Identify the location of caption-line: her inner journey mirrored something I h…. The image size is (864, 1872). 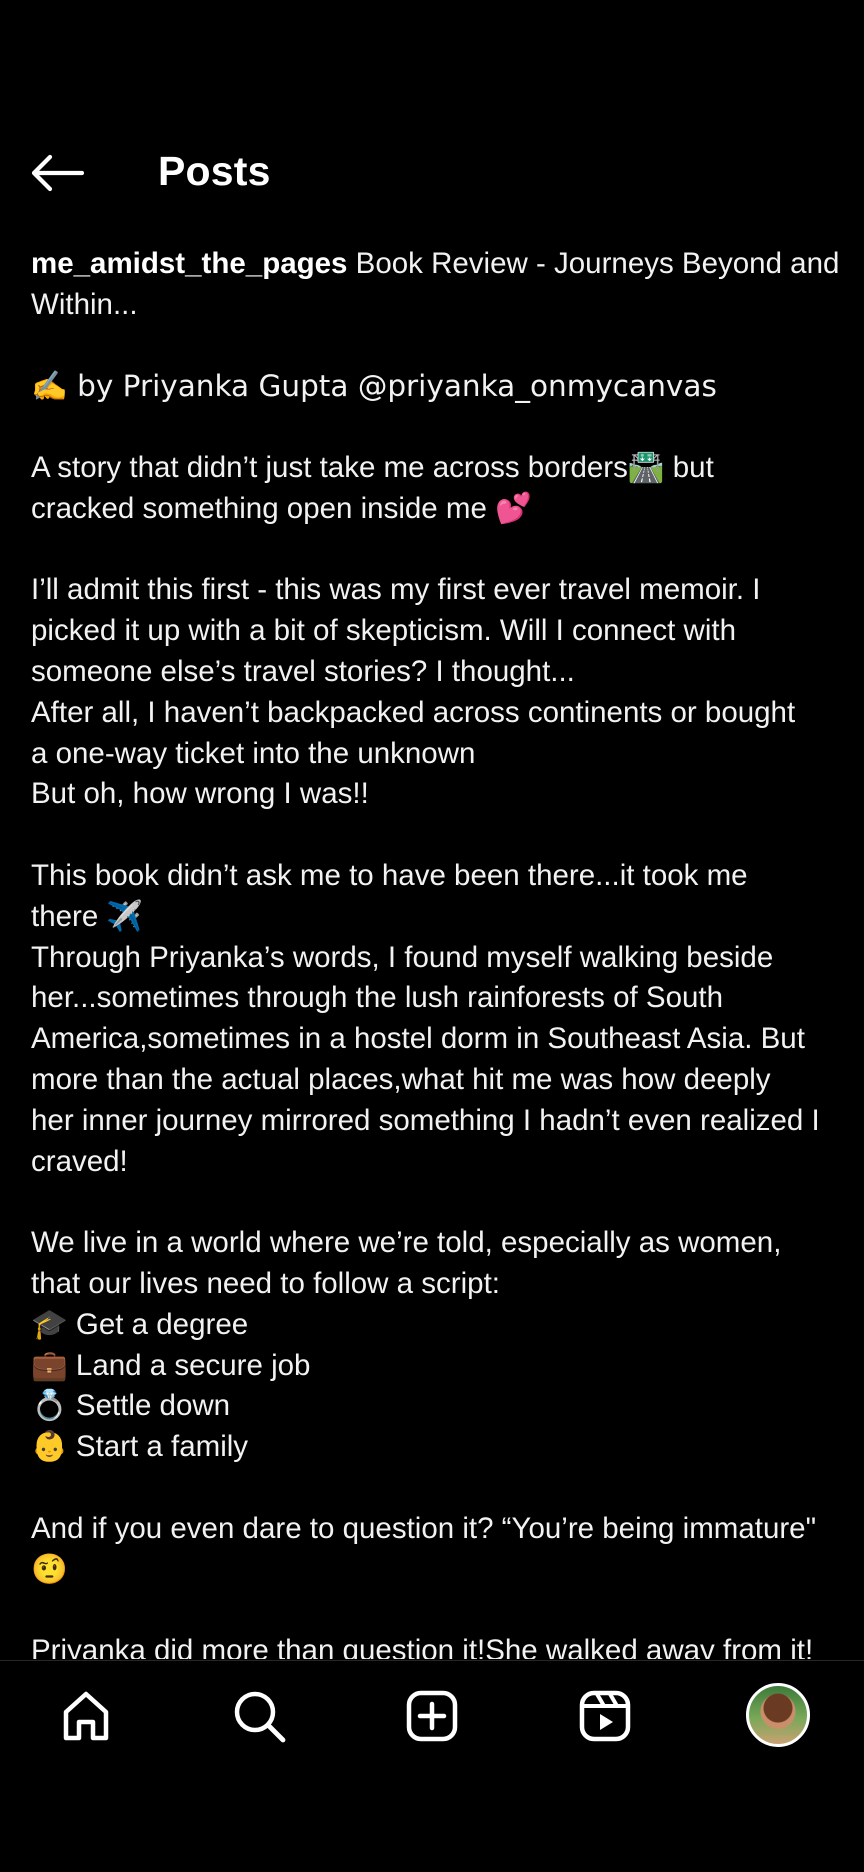
(425, 1120).